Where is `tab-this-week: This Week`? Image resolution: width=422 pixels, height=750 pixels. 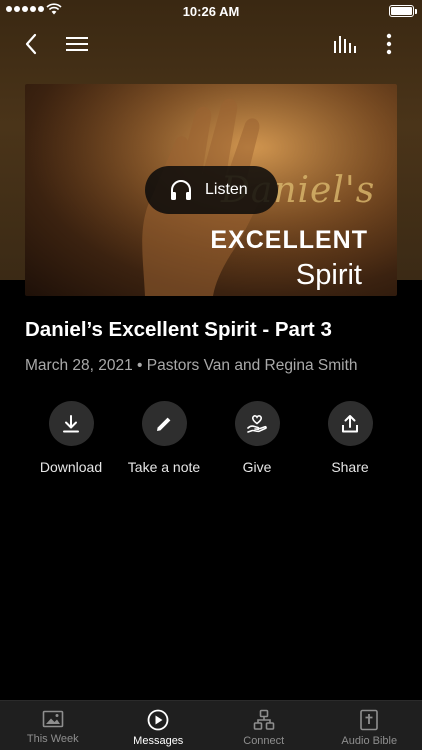 tab-this-week: This Week is located at coordinates (53, 725).